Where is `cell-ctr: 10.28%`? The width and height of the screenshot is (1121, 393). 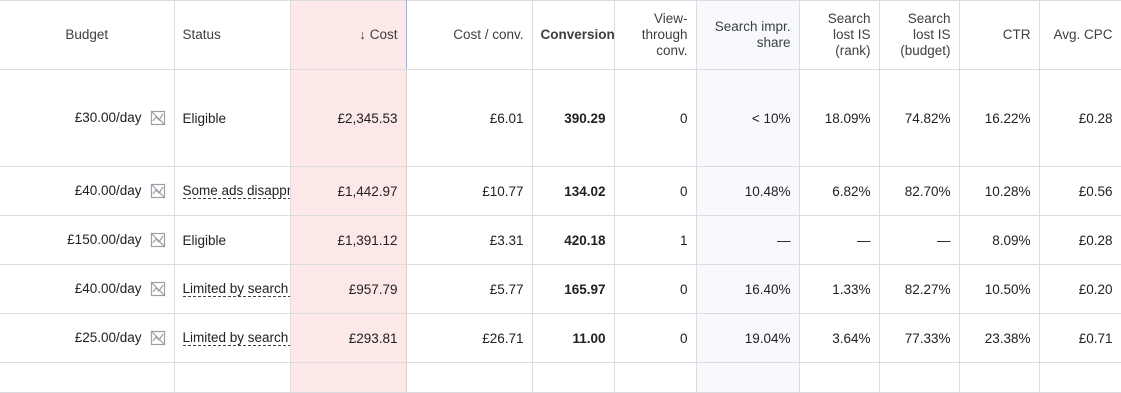 cell-ctr: 10.28% is located at coordinates (999, 191).